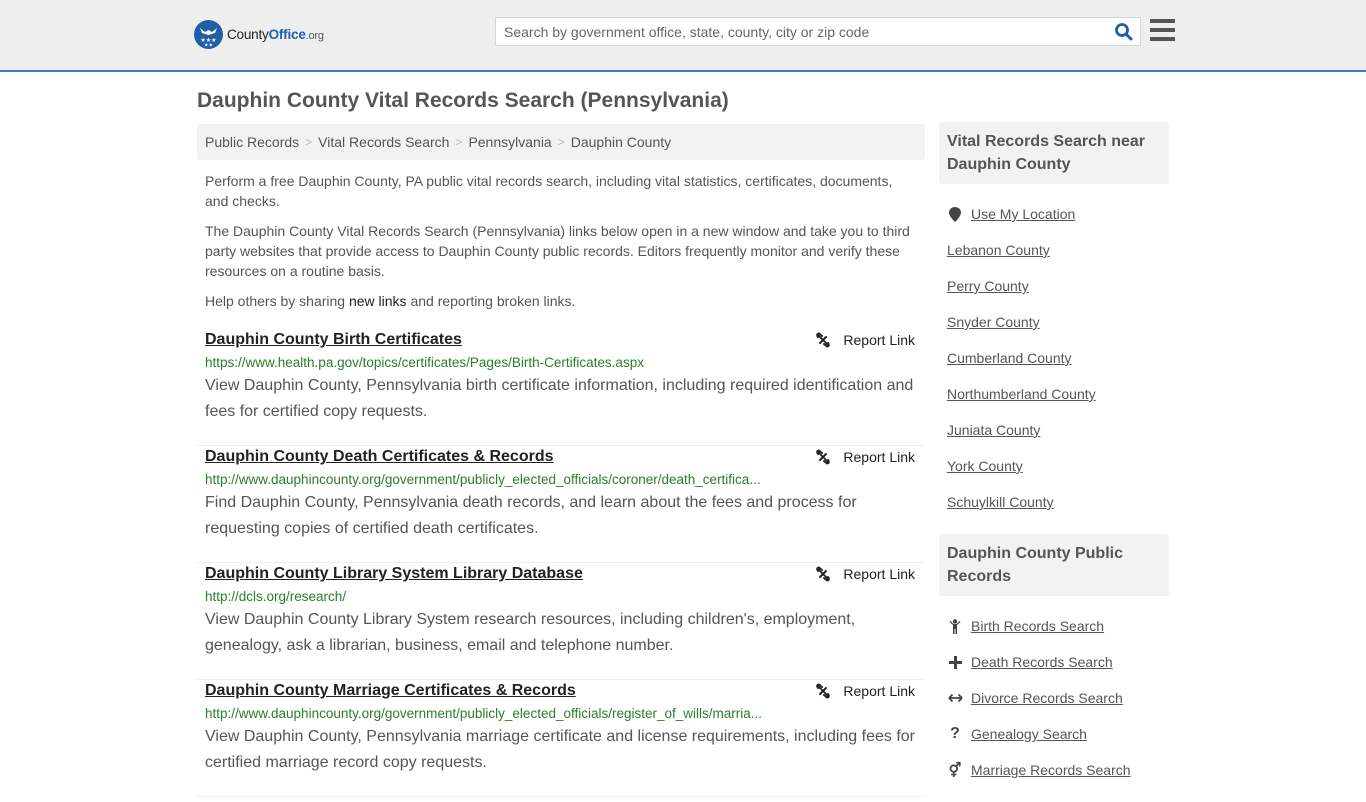 Image resolution: width=1366 pixels, height=802 pixels. I want to click on use-my-location-item: Use My Location, so click(1054, 214).